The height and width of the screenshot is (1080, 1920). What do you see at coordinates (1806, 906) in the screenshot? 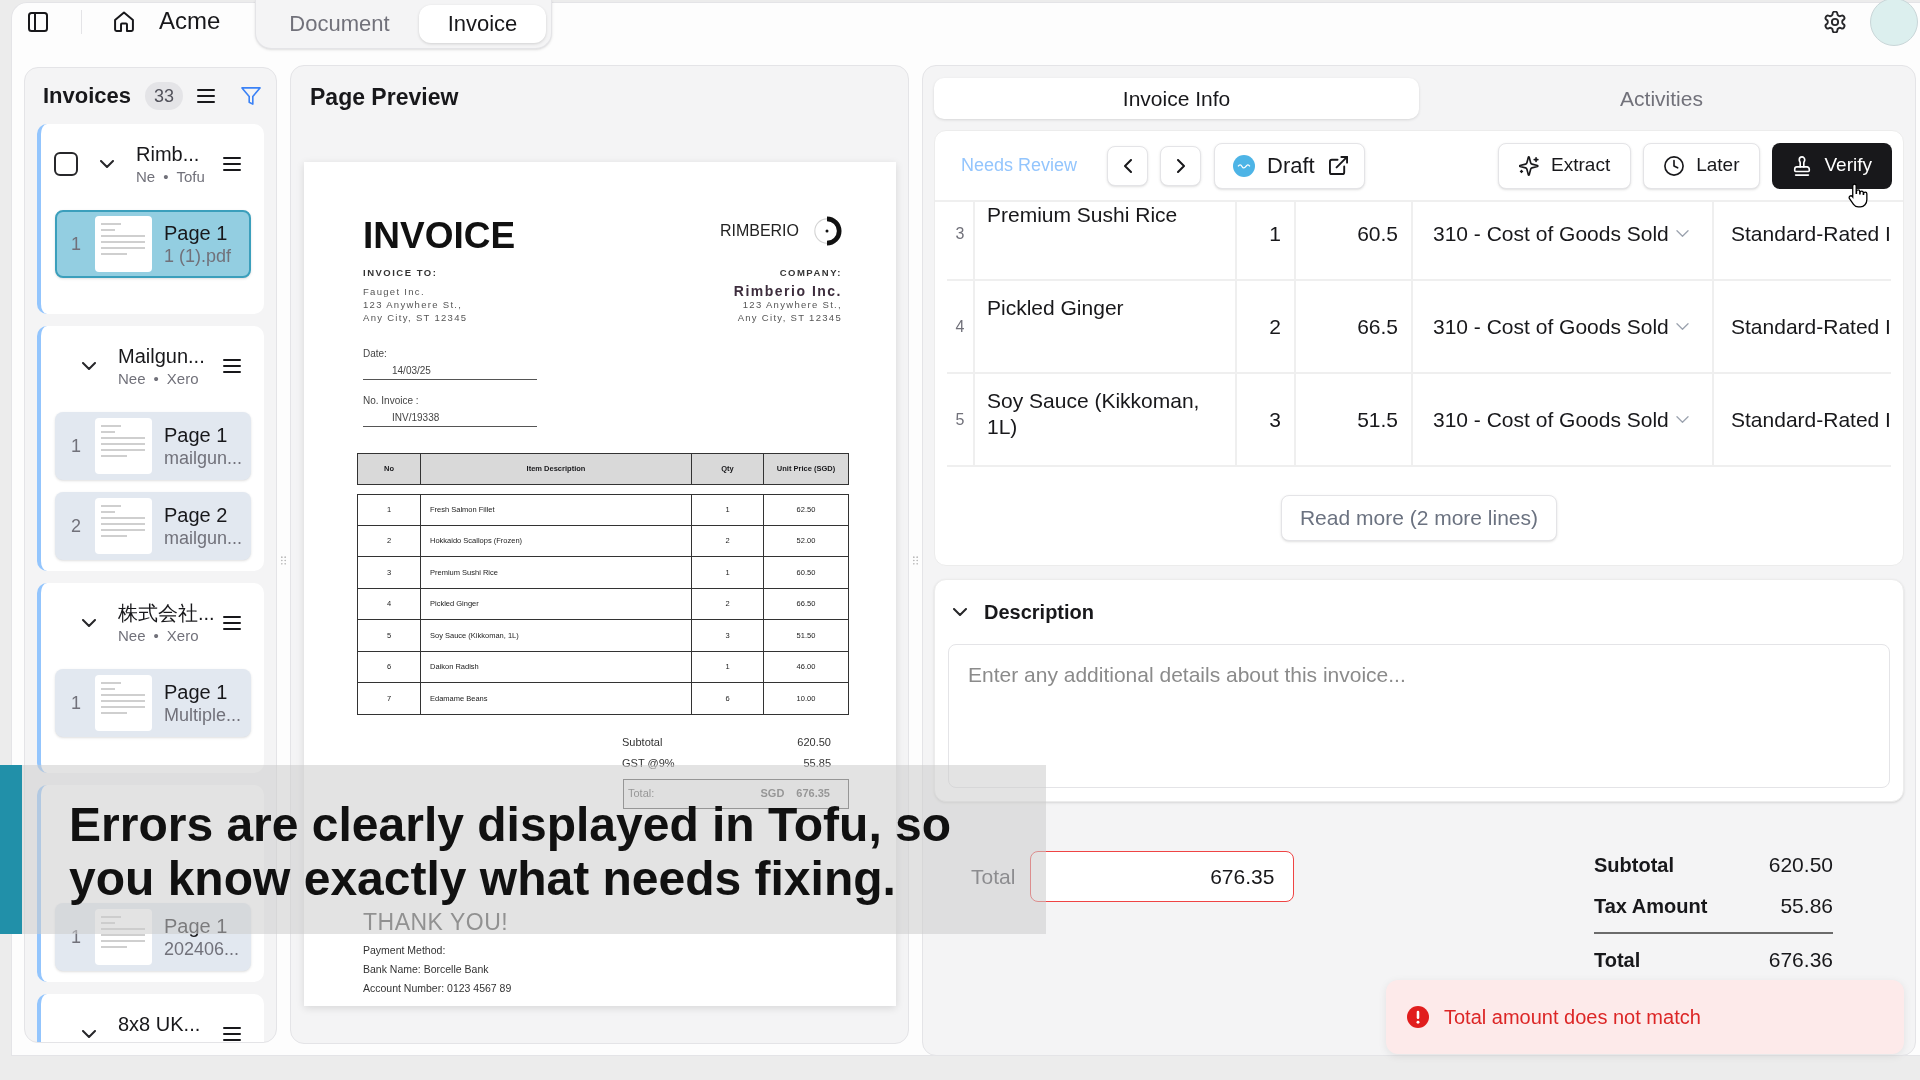
I see `summary-value: 55.86` at bounding box center [1806, 906].